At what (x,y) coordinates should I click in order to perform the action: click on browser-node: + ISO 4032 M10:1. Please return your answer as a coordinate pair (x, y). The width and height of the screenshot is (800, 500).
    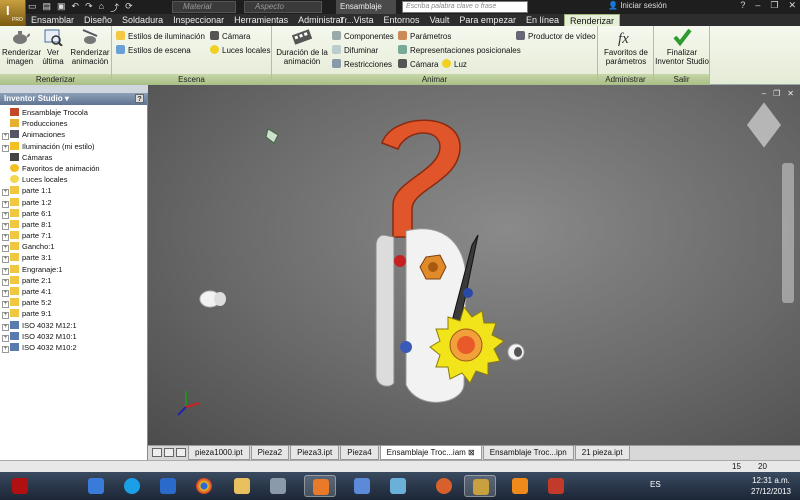
    Looking at the image, I should click on (74, 336).